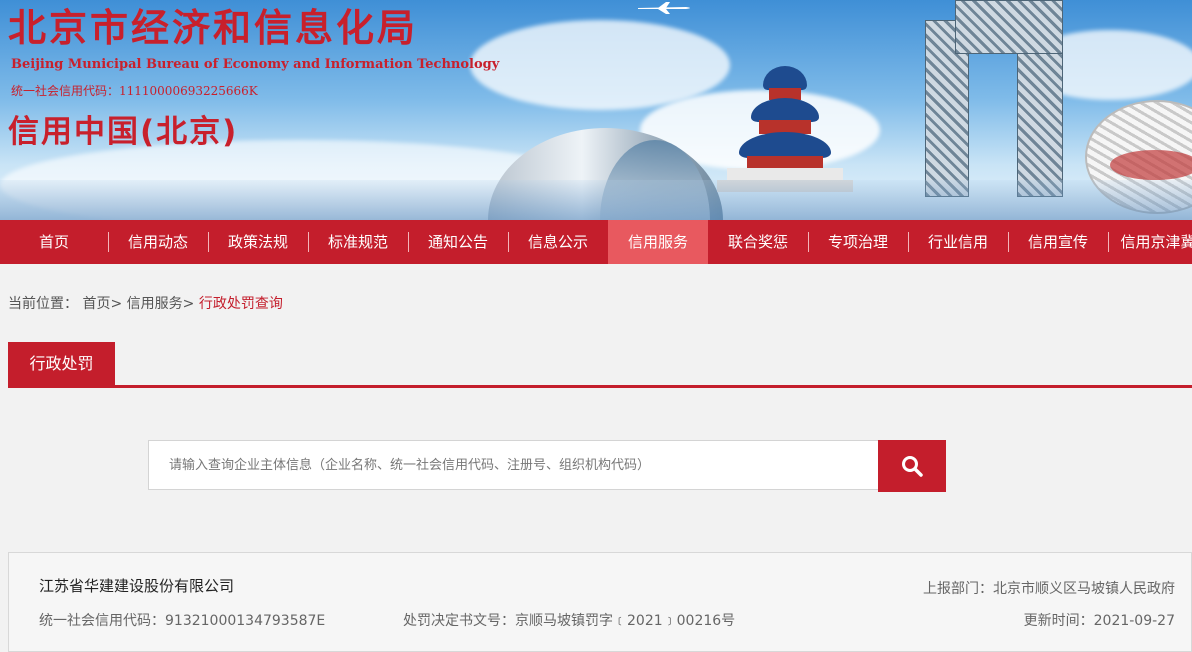 This screenshot has height=652, width=1192. I want to click on nav-item-credit-service: 信用服务, so click(658, 242).